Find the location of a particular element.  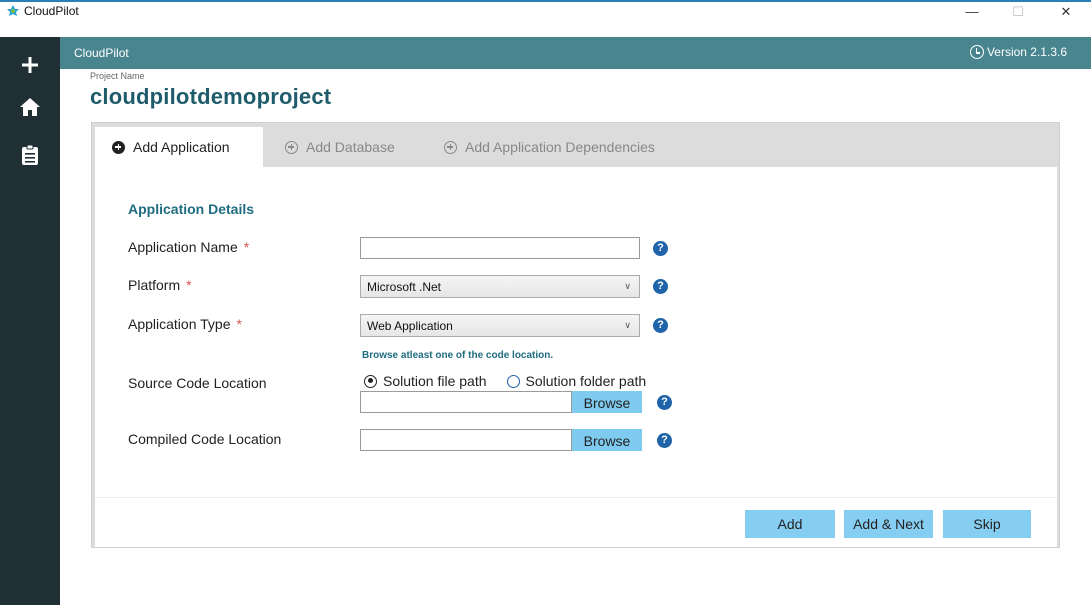

minimize-button: — is located at coordinates (972, 11).